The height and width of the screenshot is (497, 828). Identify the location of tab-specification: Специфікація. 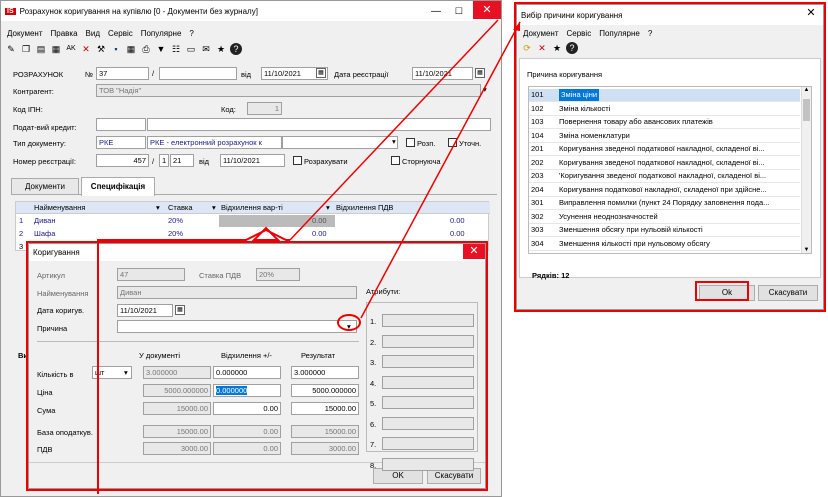
(118, 186).